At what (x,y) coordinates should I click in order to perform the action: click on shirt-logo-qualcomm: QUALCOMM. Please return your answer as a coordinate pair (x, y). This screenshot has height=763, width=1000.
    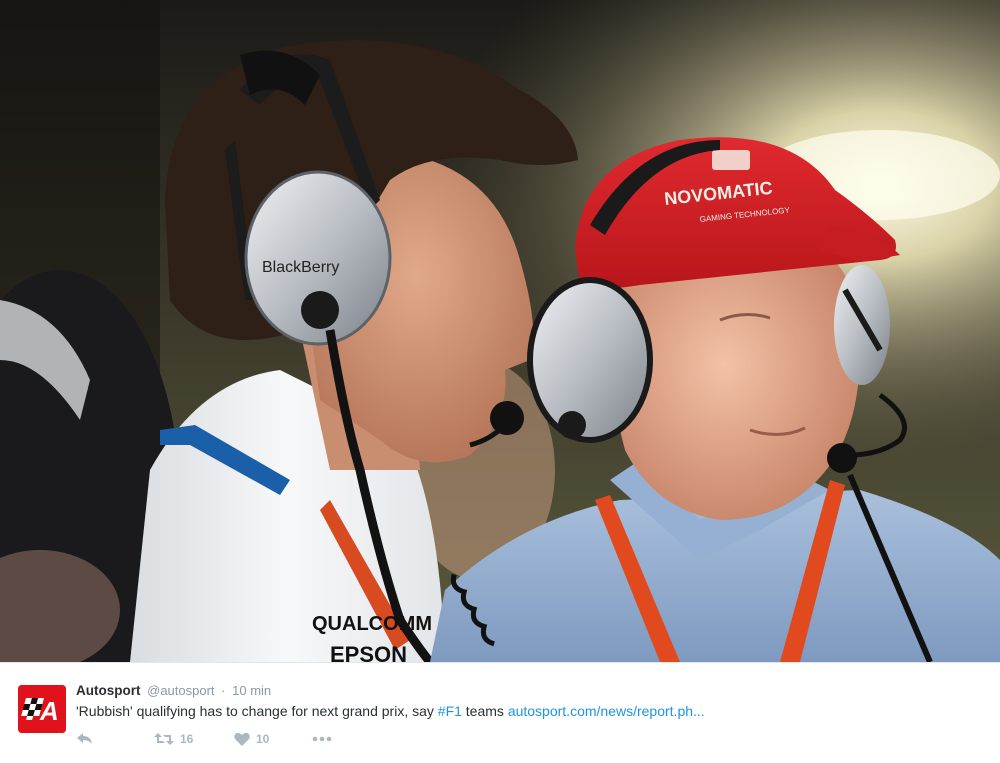
    Looking at the image, I should click on (372, 624).